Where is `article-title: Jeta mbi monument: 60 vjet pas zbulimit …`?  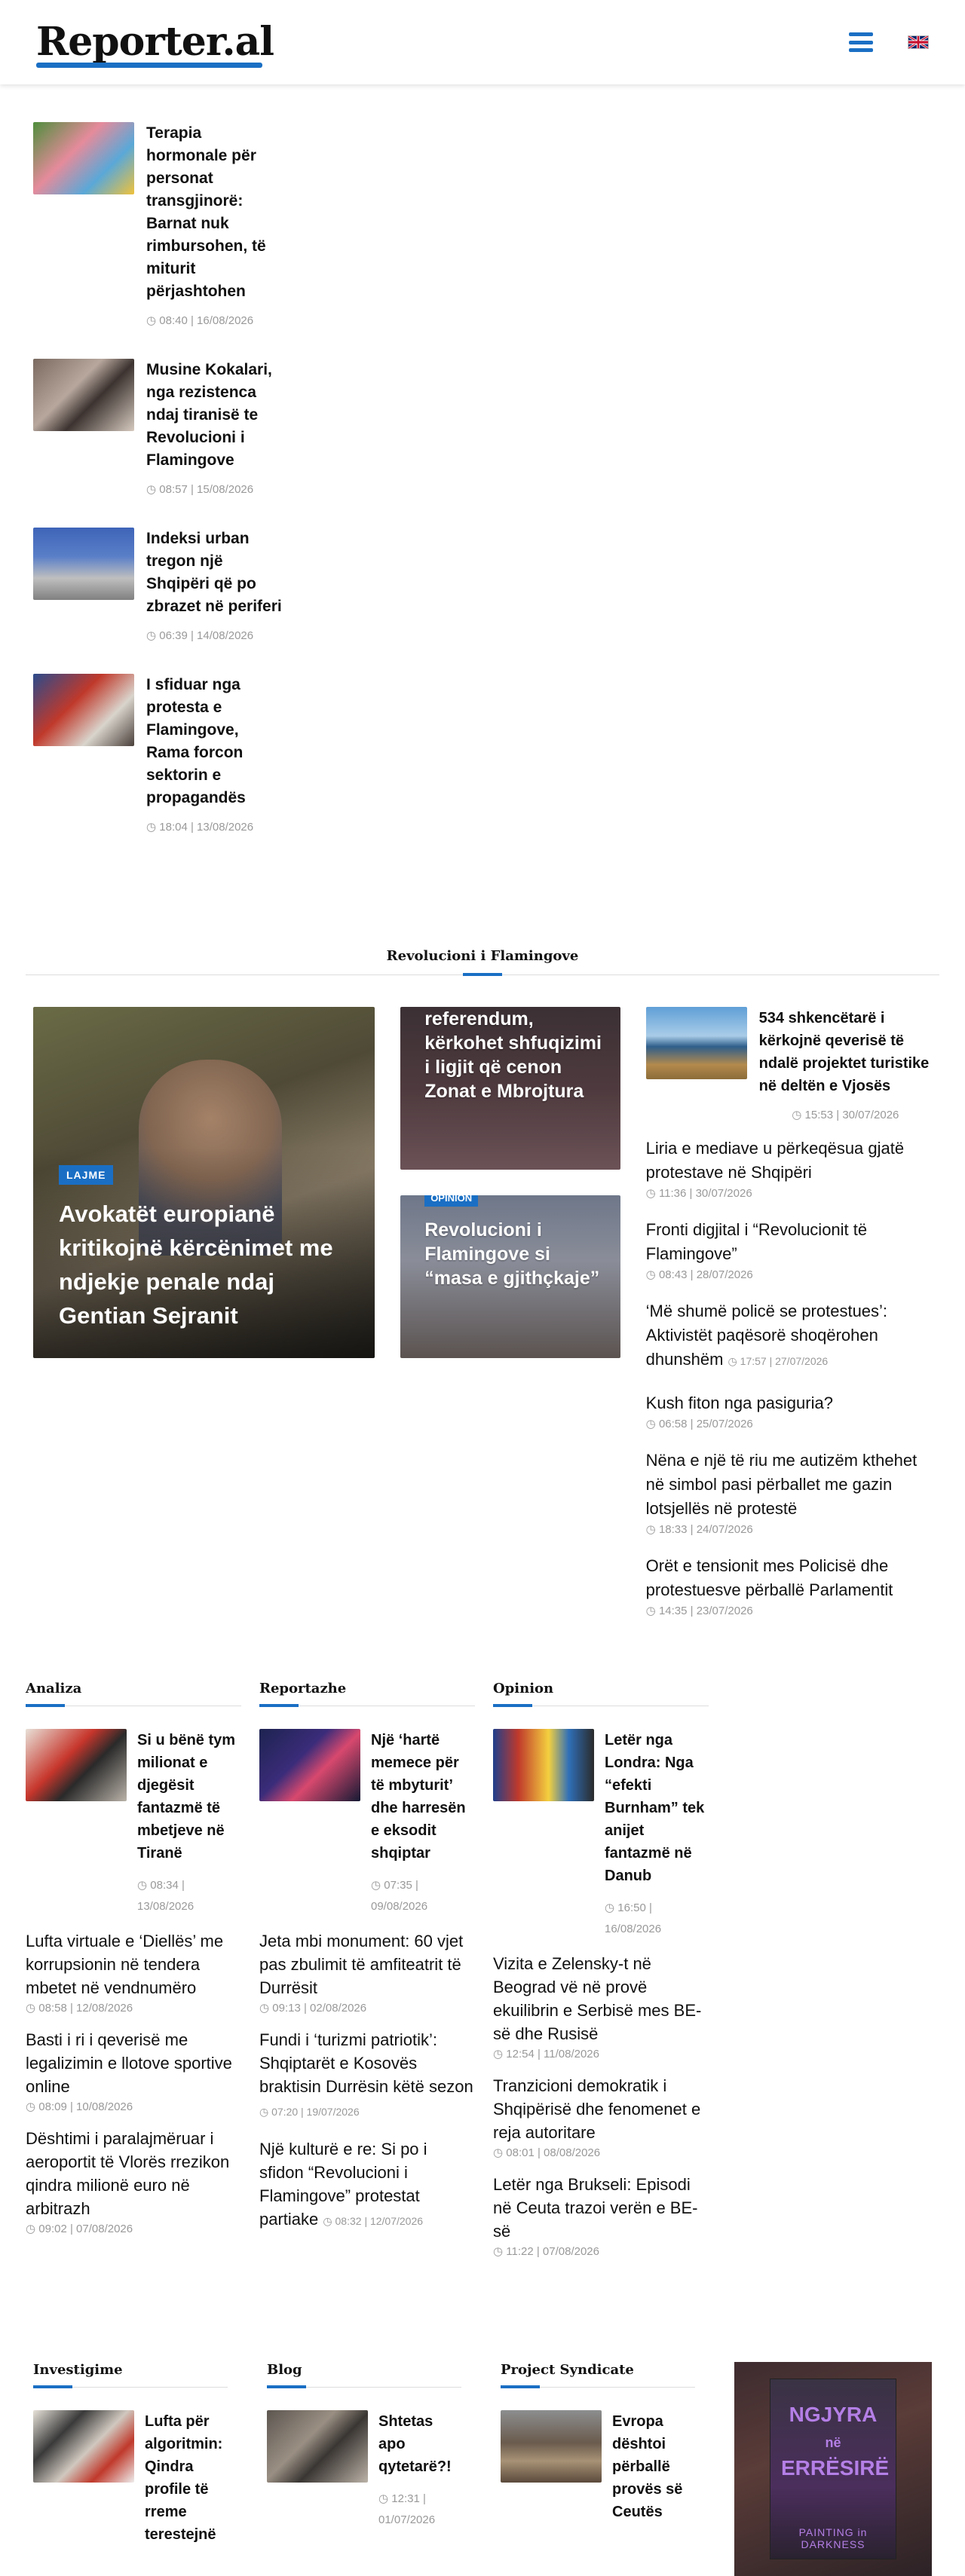 article-title: Jeta mbi monument: 60 vjet pas zbulimit … is located at coordinates (367, 1964).